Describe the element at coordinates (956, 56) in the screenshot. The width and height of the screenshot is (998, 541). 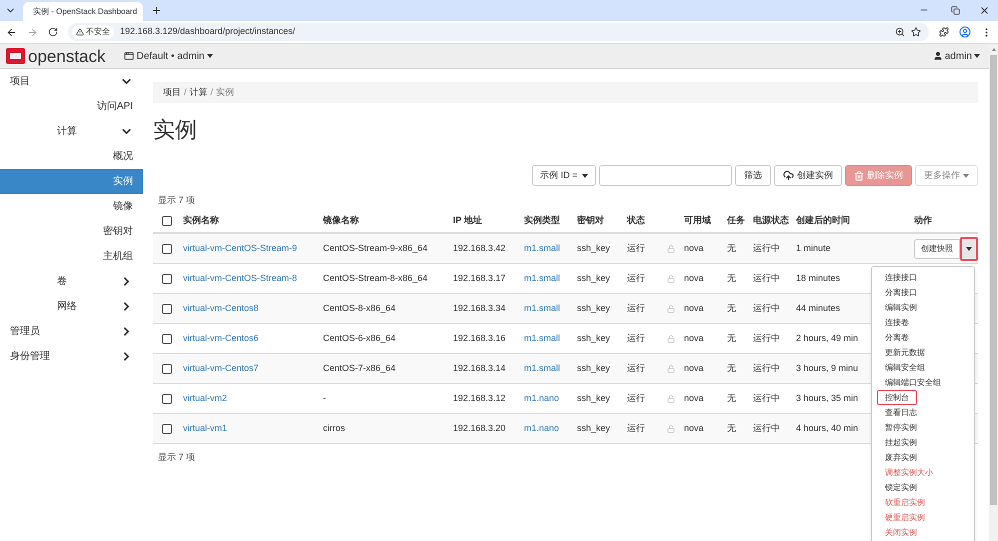
I see `user-dropdown: admin` at that location.